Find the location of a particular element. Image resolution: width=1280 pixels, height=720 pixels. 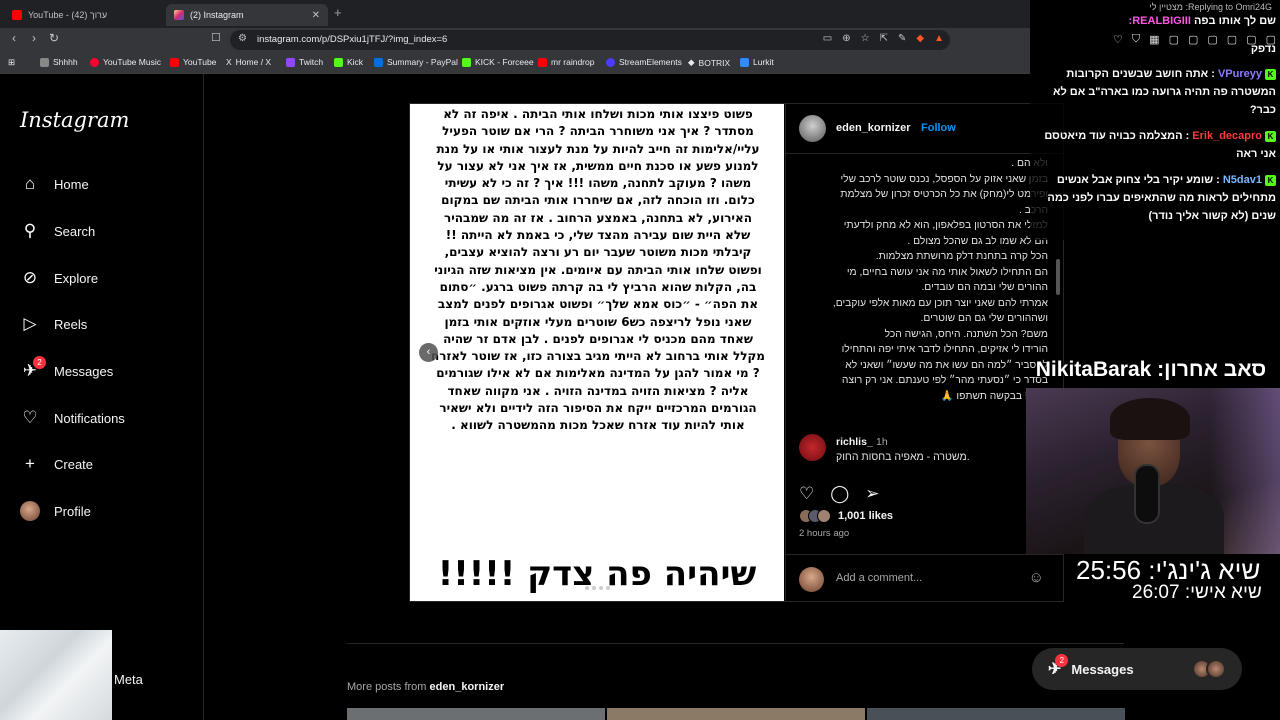

follow-button: Follow is located at coordinates (938, 128).